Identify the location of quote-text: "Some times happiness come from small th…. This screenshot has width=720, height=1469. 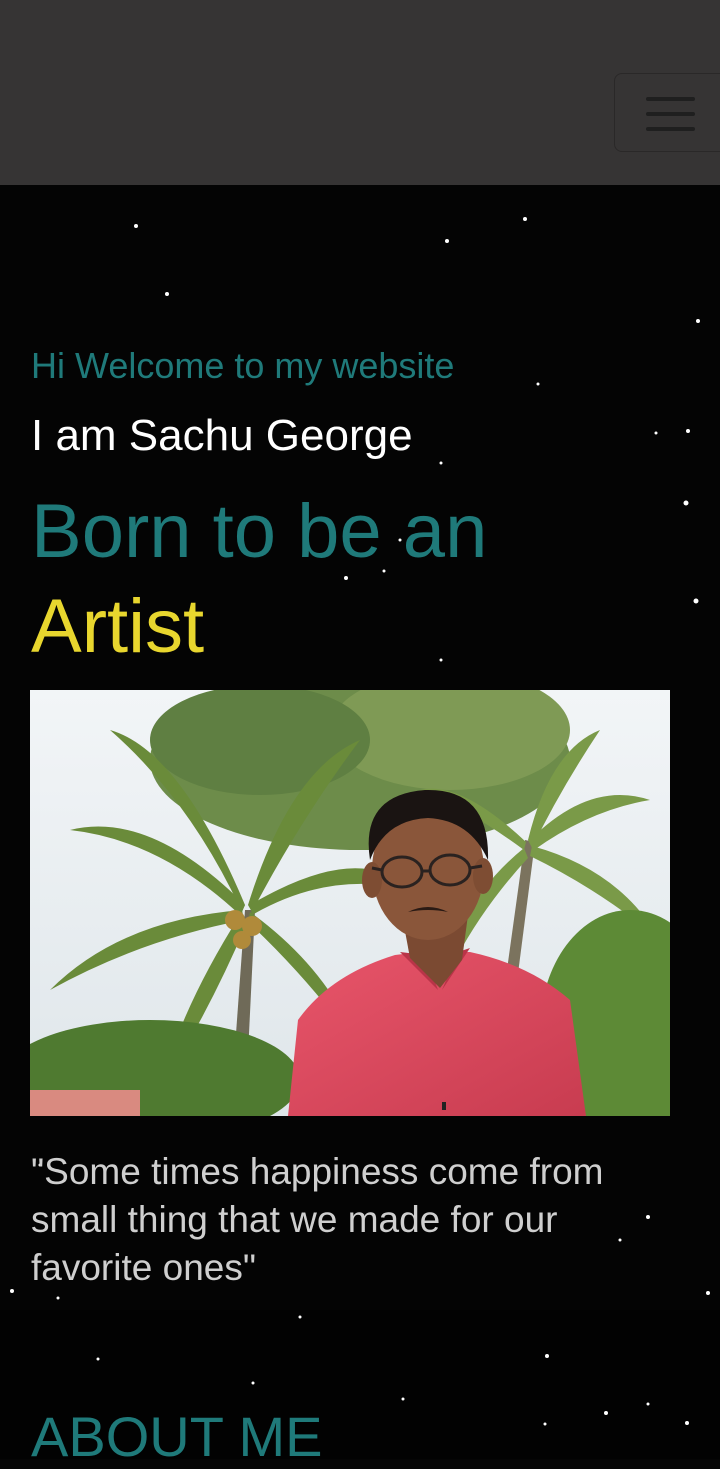
(317, 1219).